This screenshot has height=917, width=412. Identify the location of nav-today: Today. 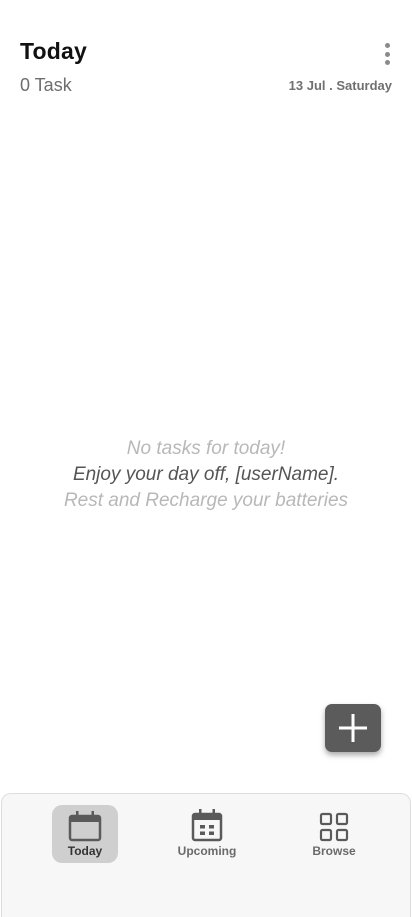
(85, 834).